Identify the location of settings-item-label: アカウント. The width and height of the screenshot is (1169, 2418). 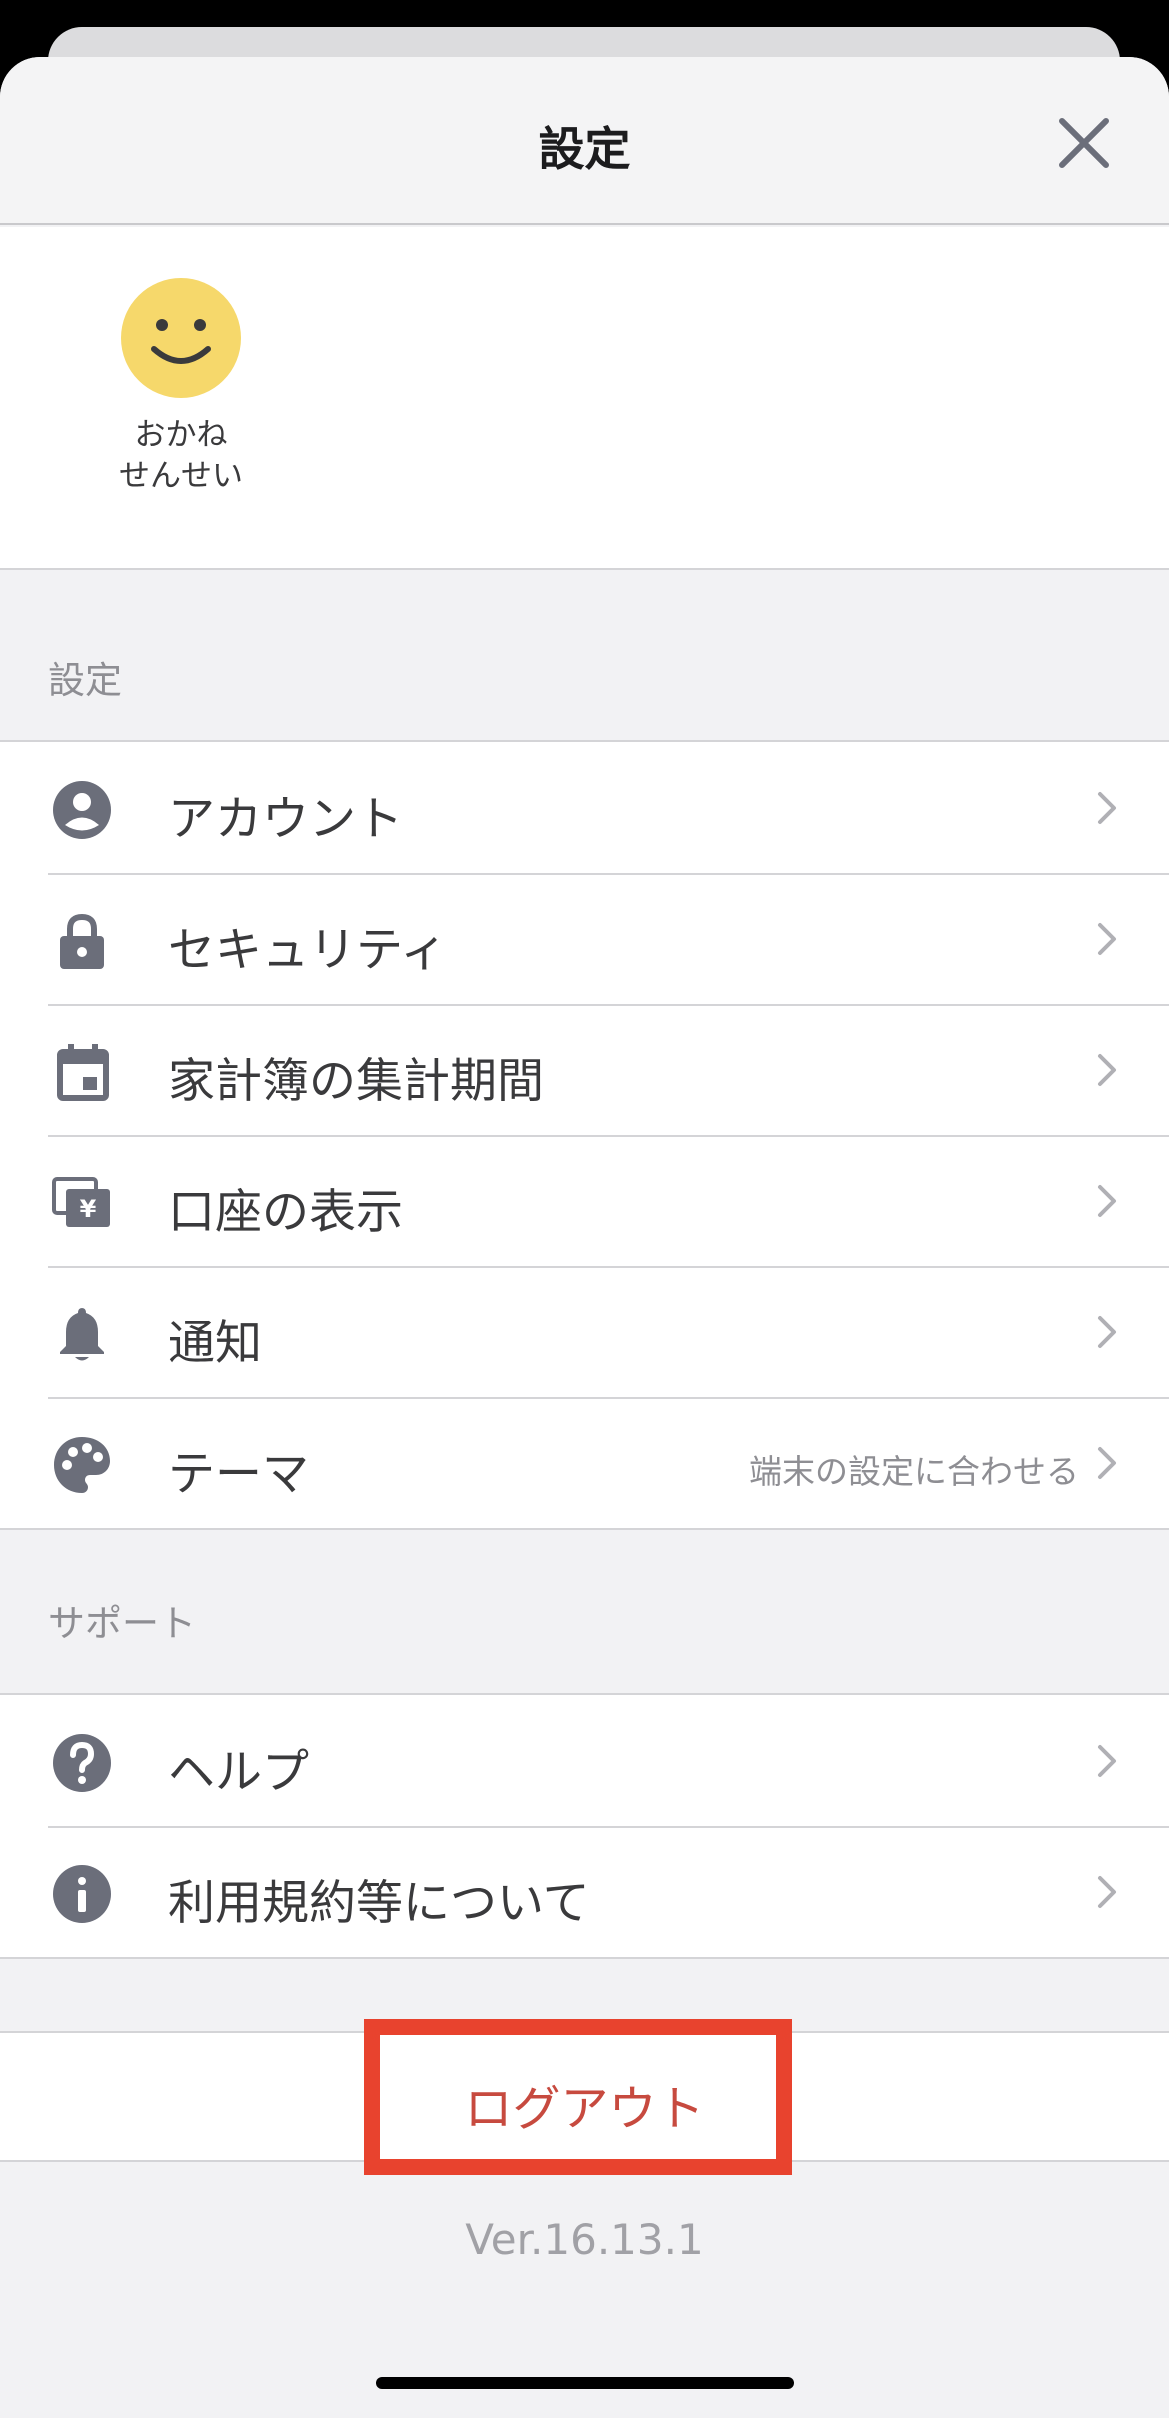
(285, 819).